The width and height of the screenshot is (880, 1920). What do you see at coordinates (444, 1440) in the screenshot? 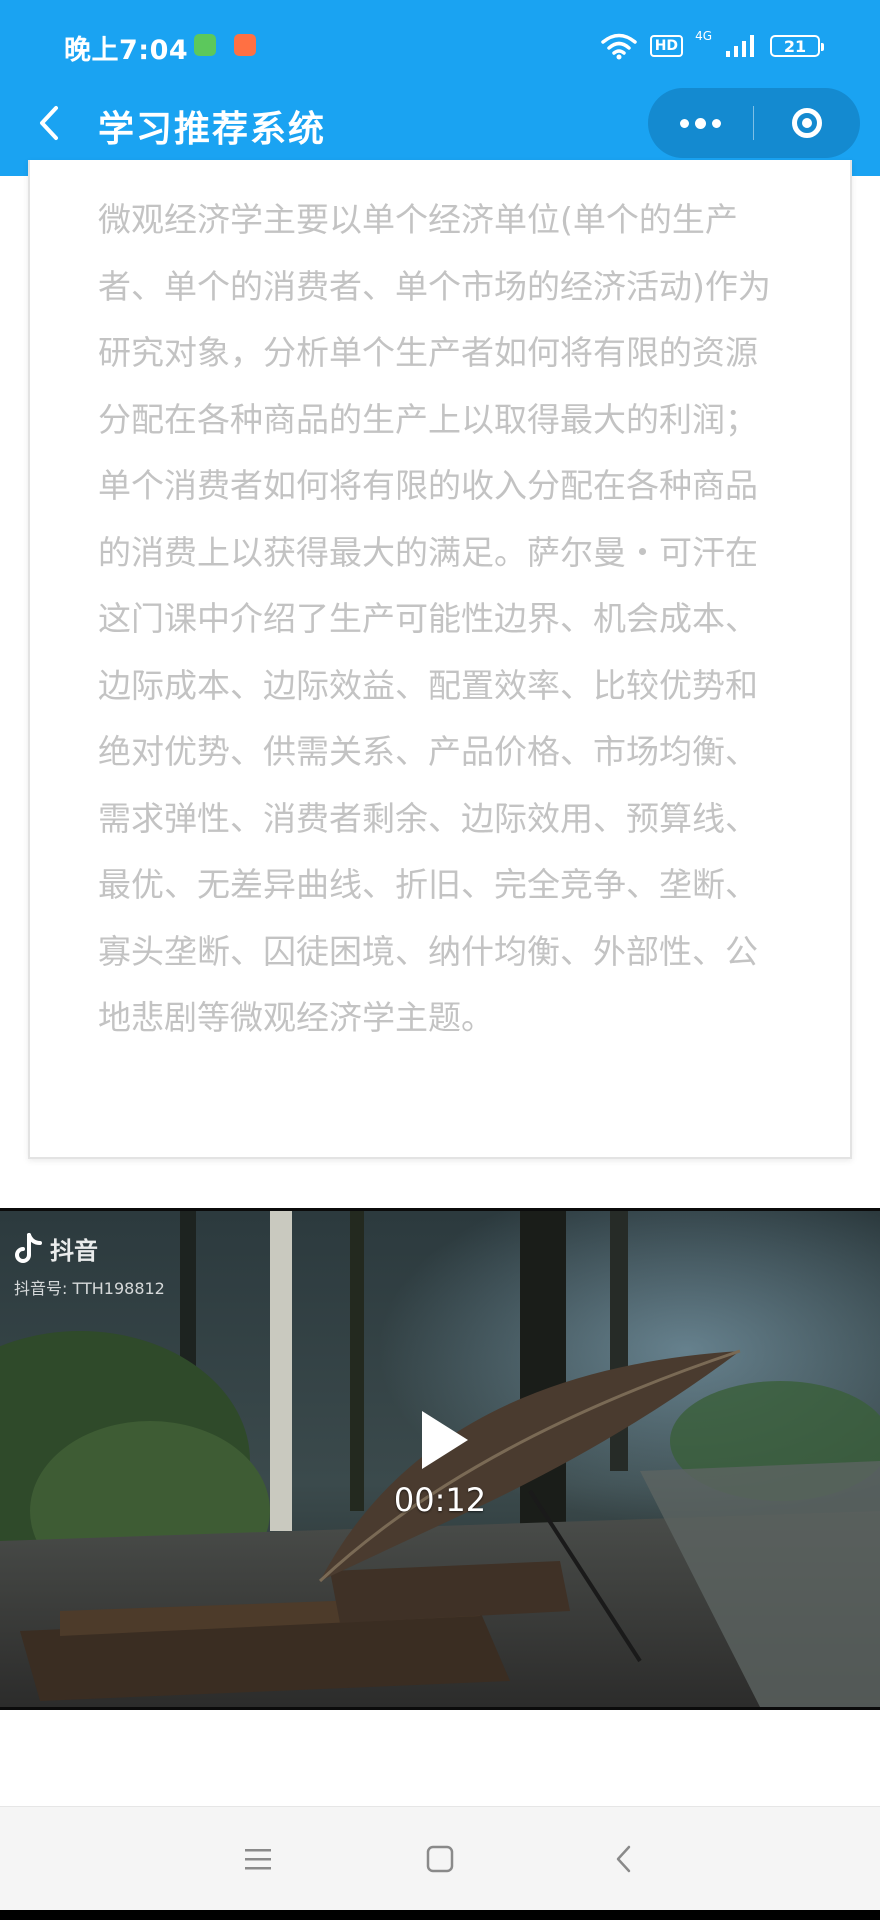
I see `play-icon` at bounding box center [444, 1440].